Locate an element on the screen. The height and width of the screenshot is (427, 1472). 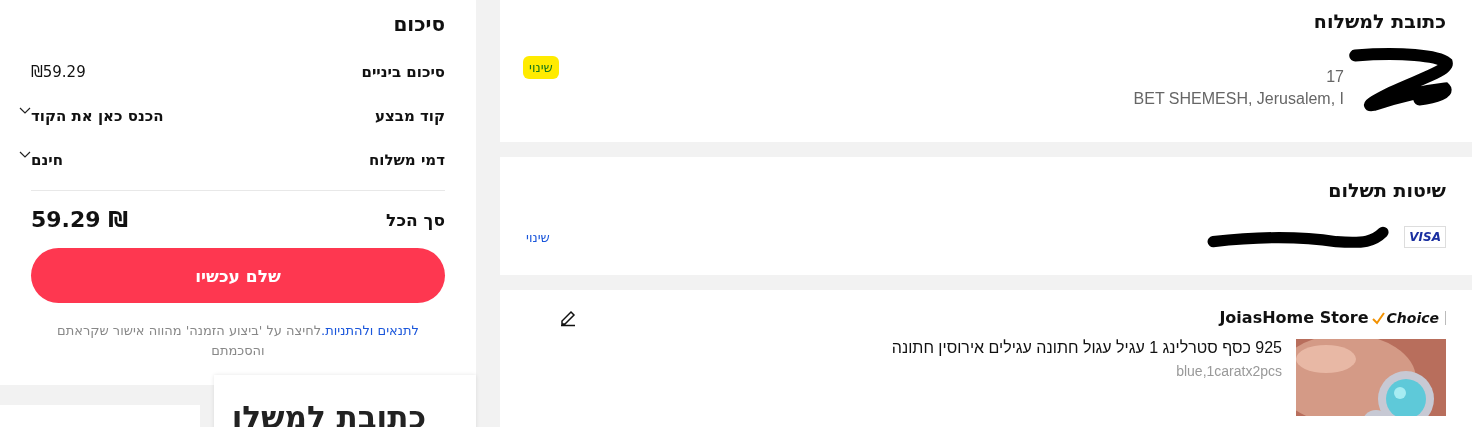
section-title: כתובת למשלוח is located at coordinates (1379, 21).